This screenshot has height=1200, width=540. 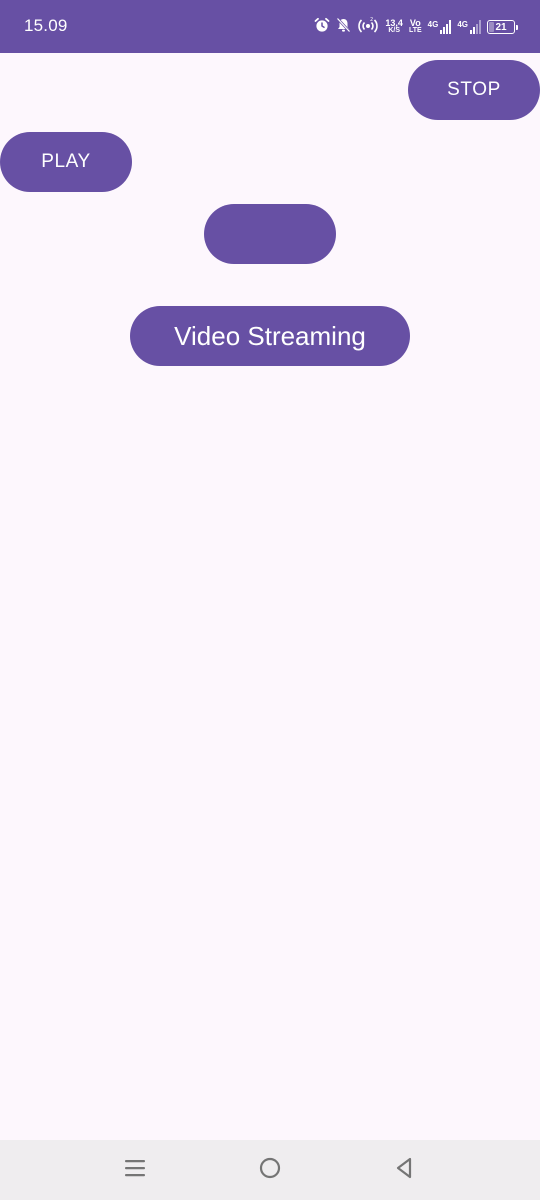 What do you see at coordinates (322, 27) in the screenshot?
I see `alarm-icon` at bounding box center [322, 27].